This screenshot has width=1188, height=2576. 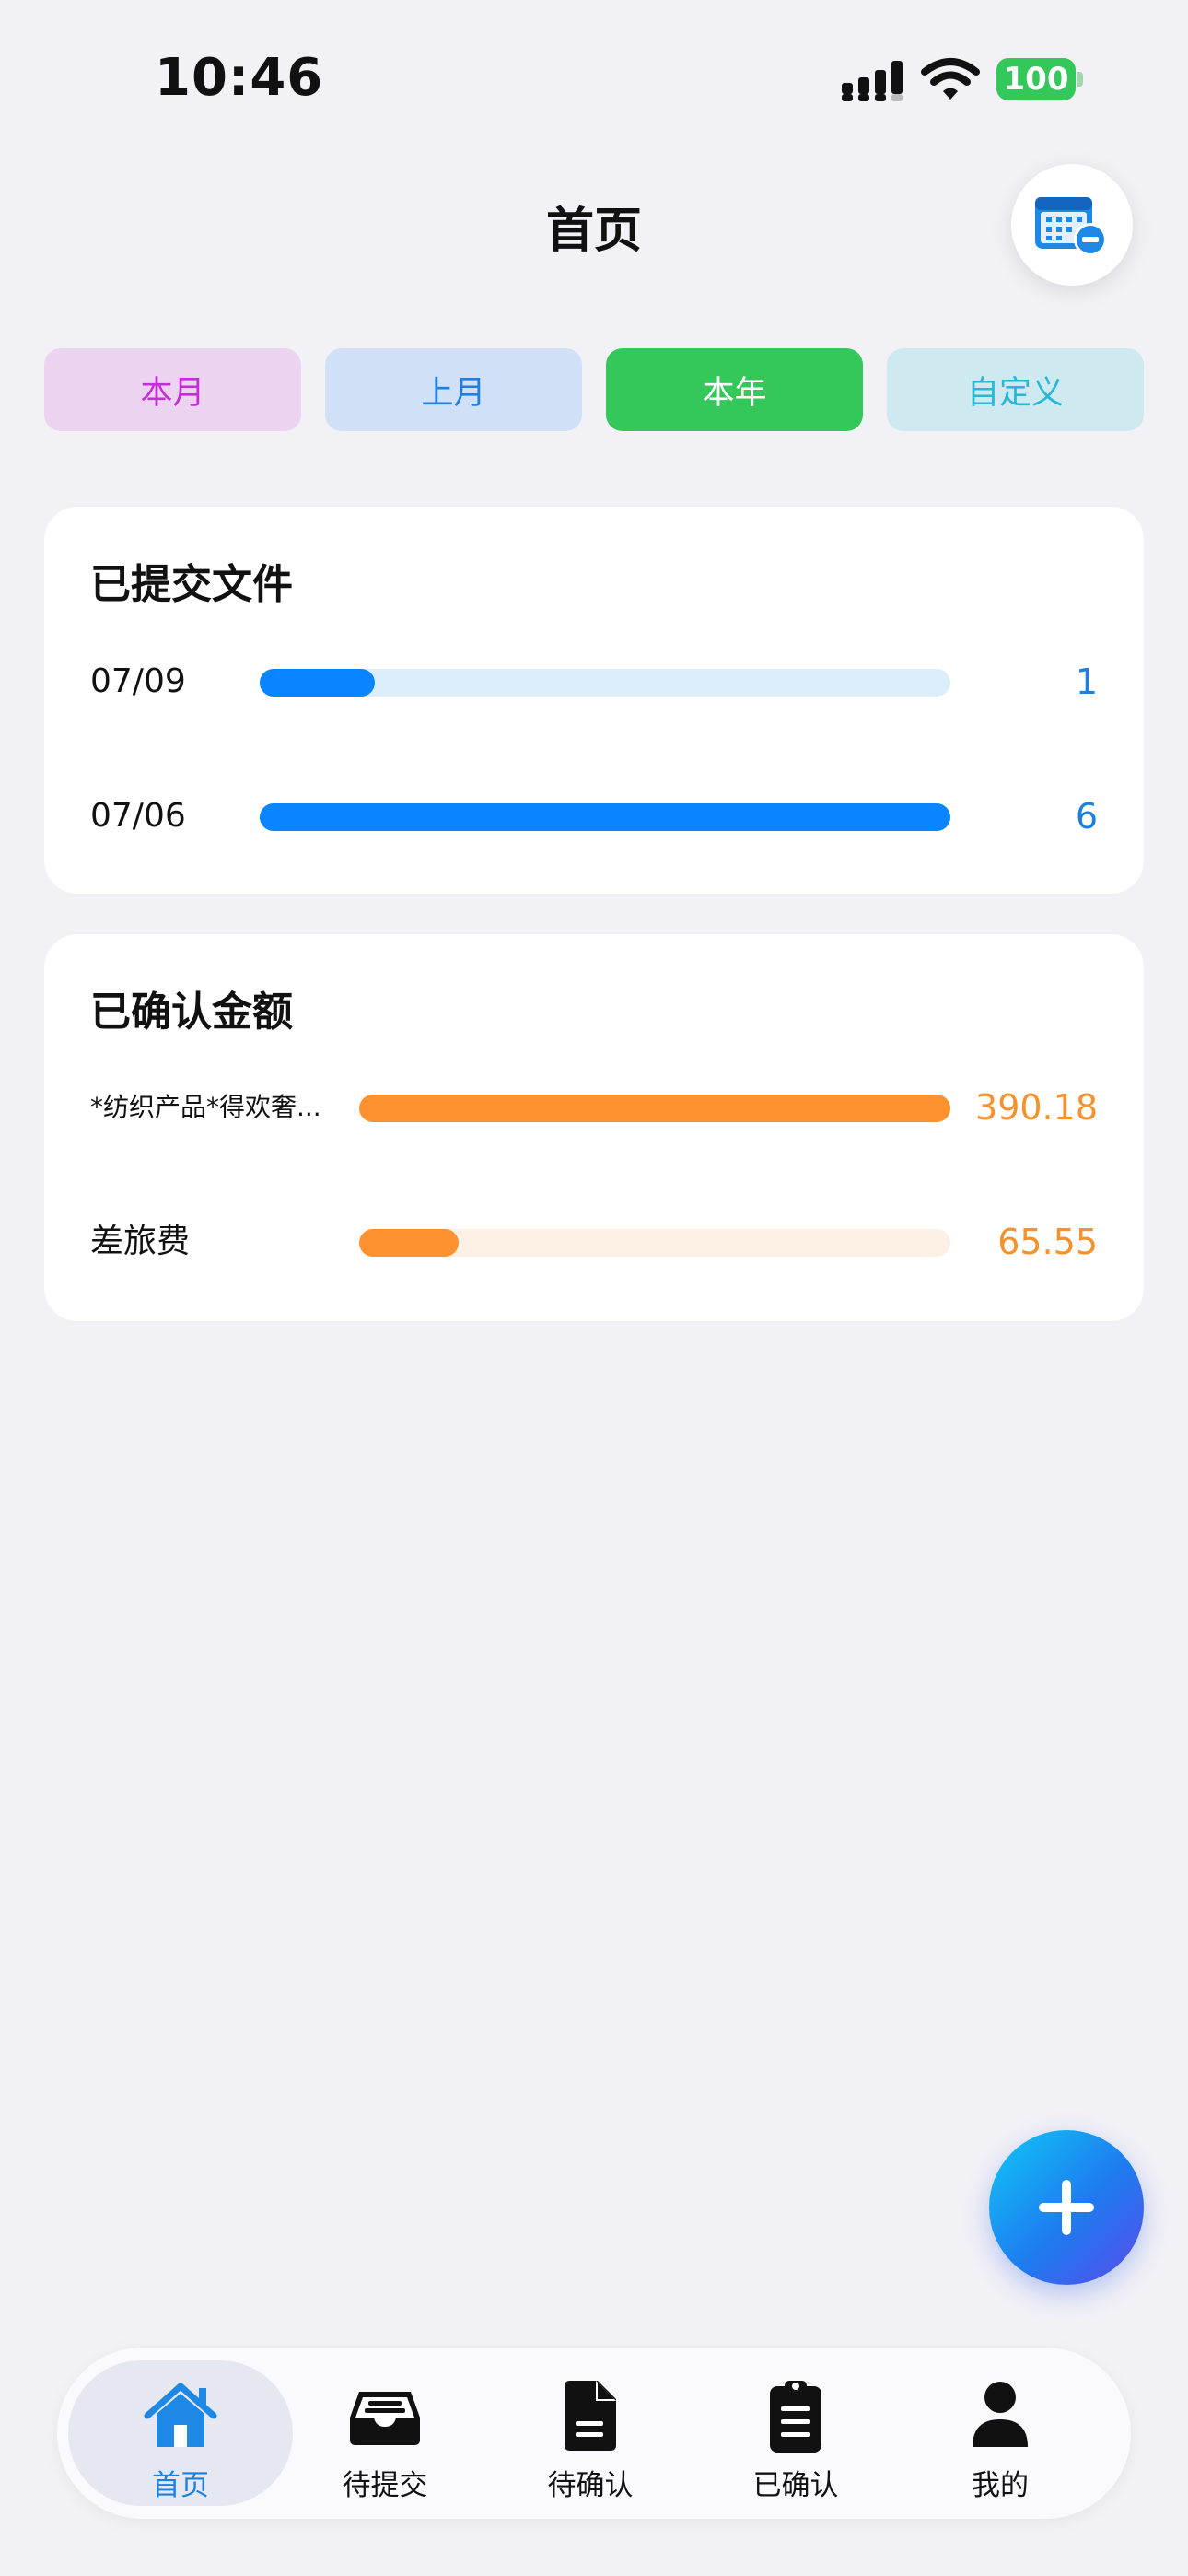 I want to click on calendar-minus-icon, so click(x=1071, y=227).